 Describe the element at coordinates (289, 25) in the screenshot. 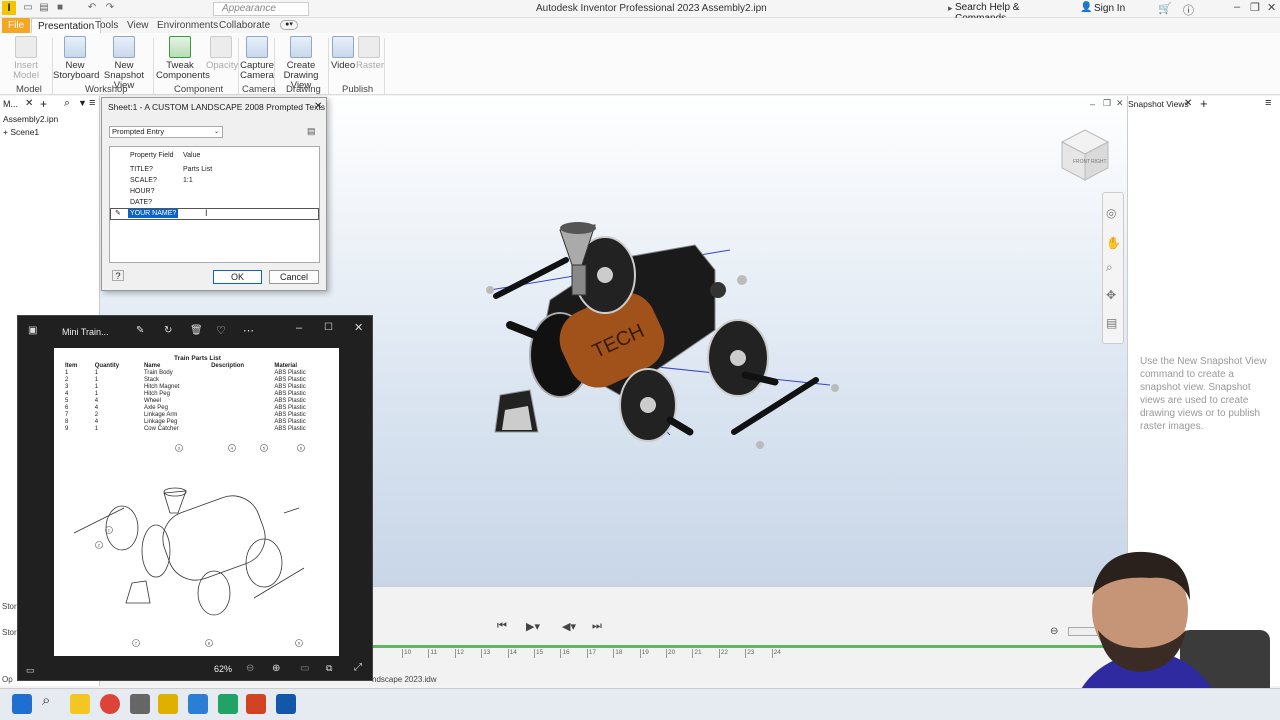

I see `tab-overflow-icon: ●▾` at that location.